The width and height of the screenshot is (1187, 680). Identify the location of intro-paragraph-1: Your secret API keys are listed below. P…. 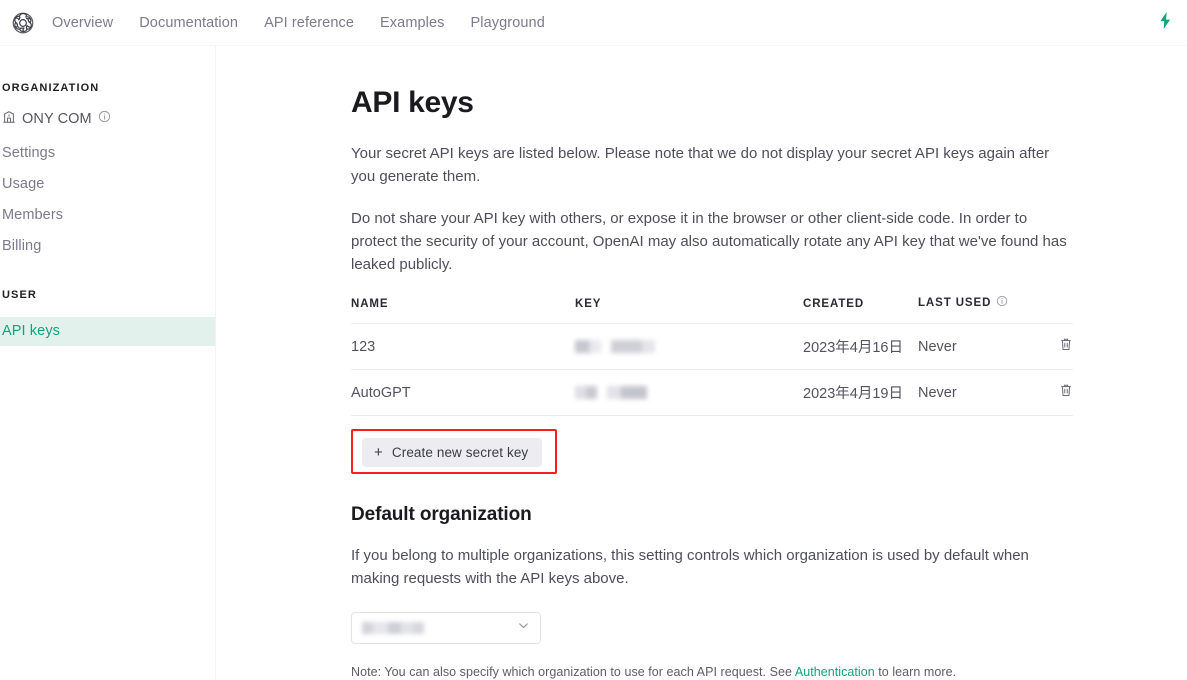
(700, 165).